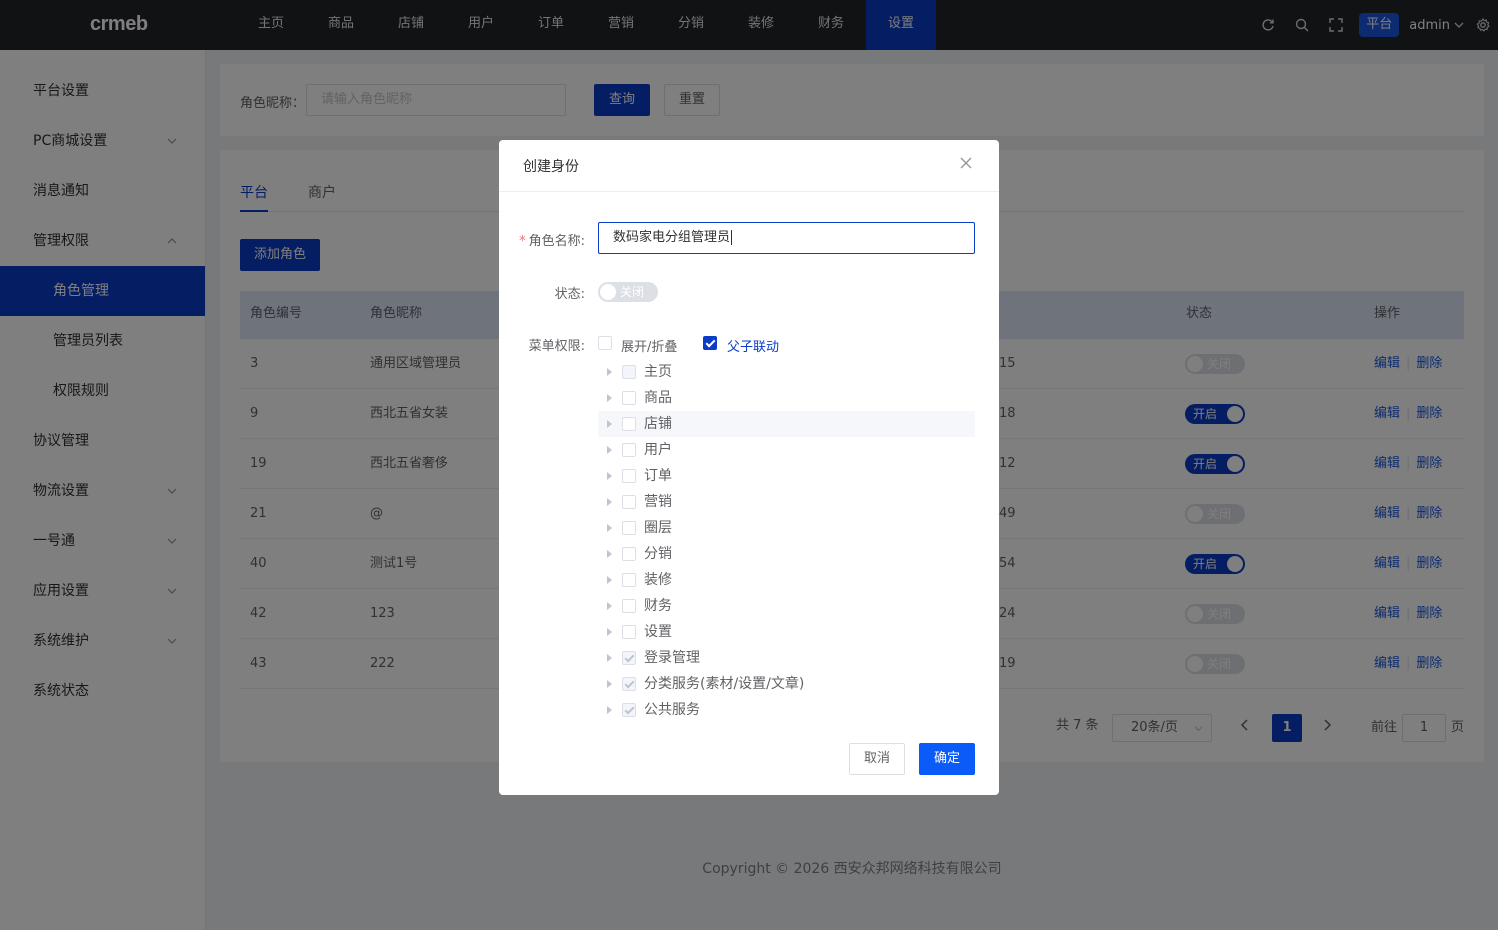 The image size is (1498, 930). Describe the element at coordinates (658, 606) in the screenshot. I see `node-label: 财务` at that location.